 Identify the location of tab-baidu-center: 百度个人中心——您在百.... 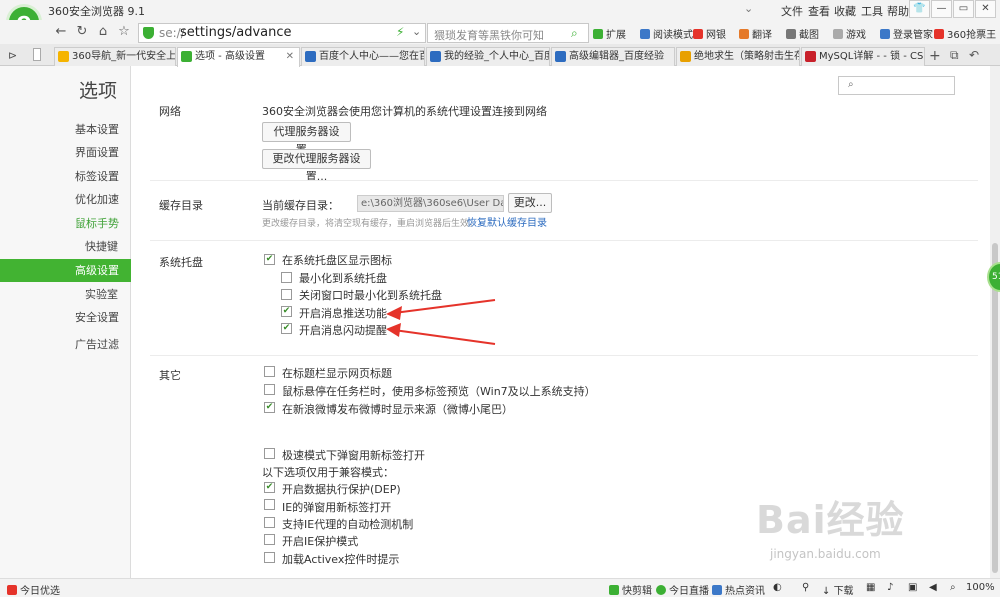
(363, 56).